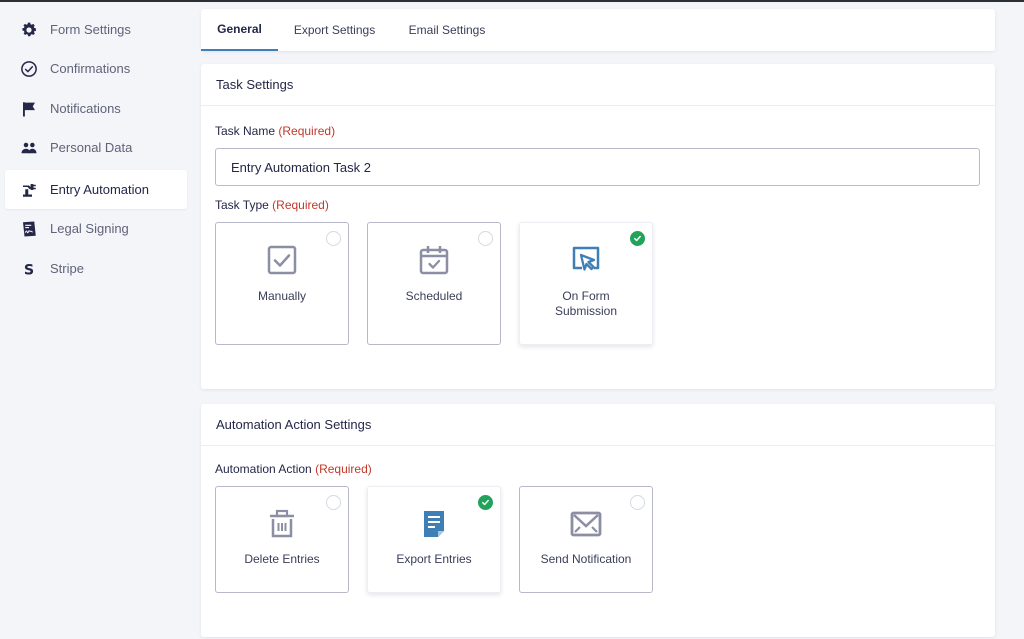  What do you see at coordinates (263, 469) in the screenshot?
I see `label-text: Automation Action` at bounding box center [263, 469].